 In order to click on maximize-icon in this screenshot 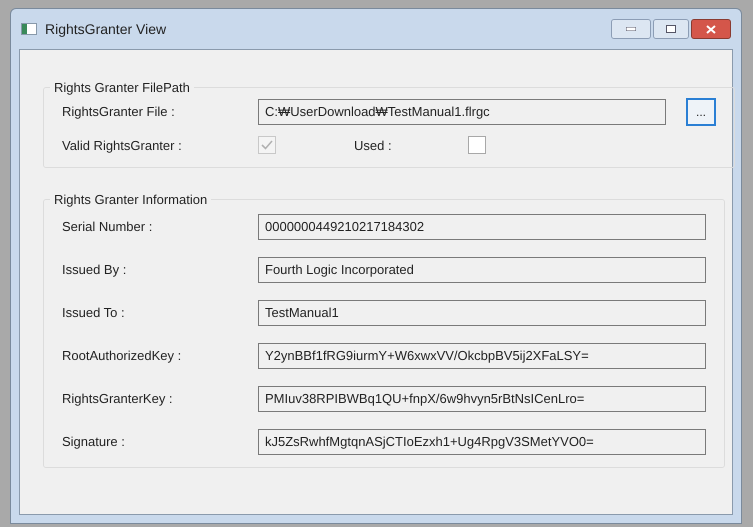, I will do `click(671, 29)`.